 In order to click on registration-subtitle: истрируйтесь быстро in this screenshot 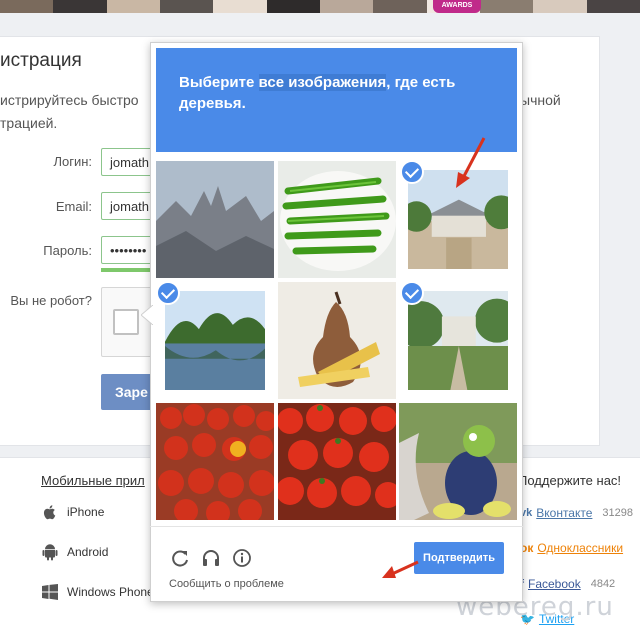, I will do `click(69, 100)`.